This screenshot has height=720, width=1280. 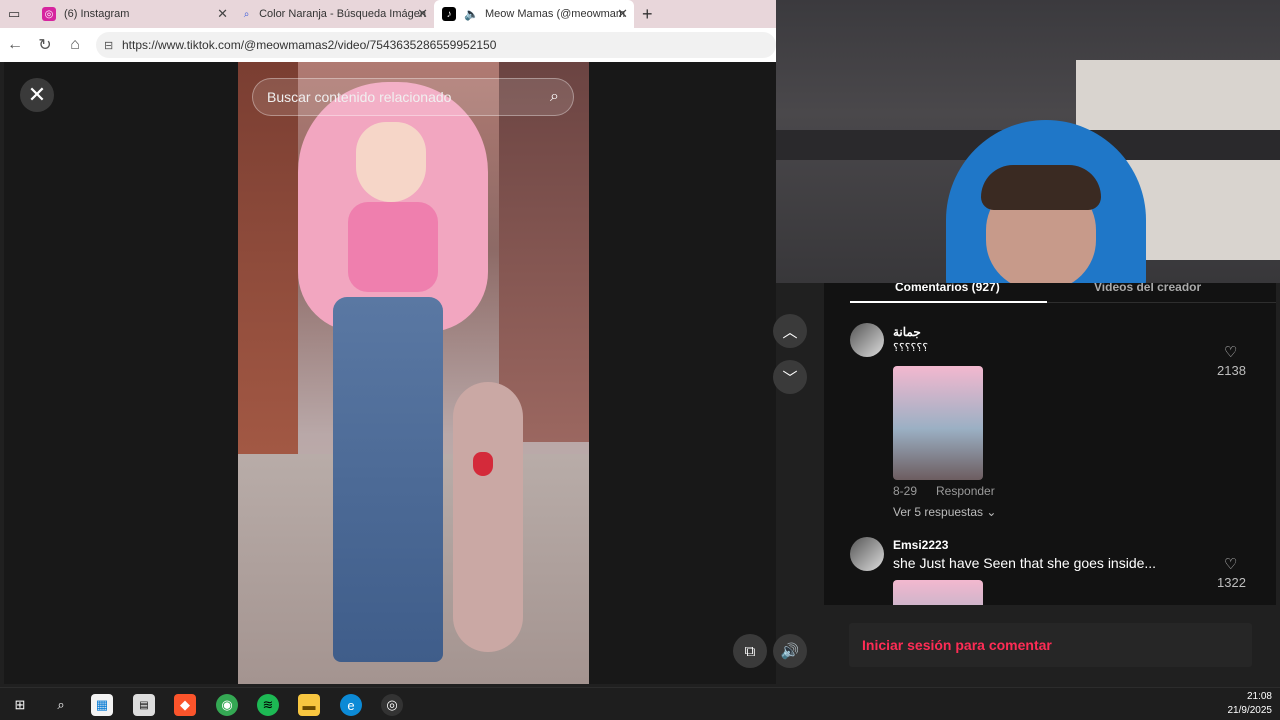 What do you see at coordinates (388, 479) in the screenshot?
I see `character-jeans` at bounding box center [388, 479].